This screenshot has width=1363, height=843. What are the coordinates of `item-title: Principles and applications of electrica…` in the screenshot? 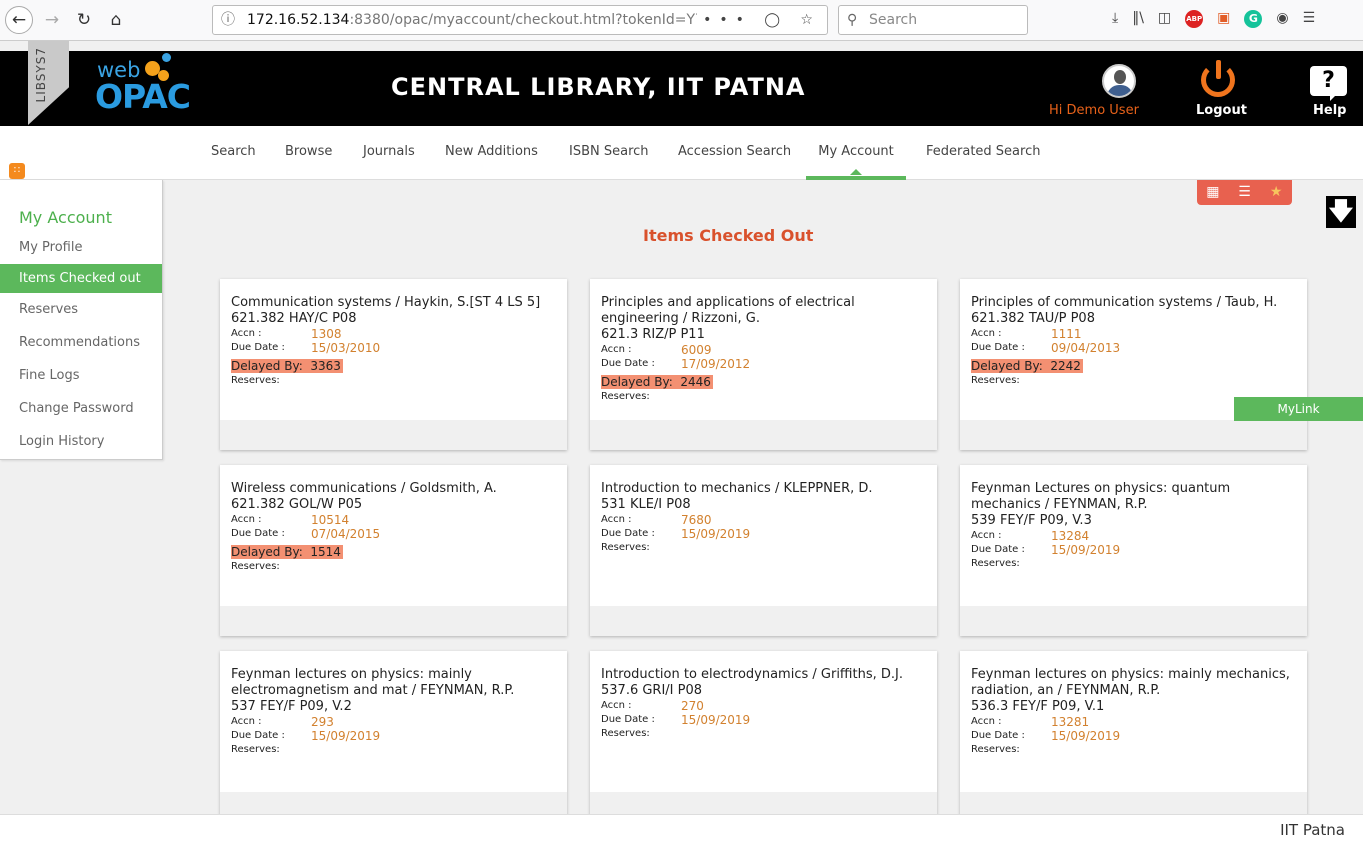 It's located at (761, 311).